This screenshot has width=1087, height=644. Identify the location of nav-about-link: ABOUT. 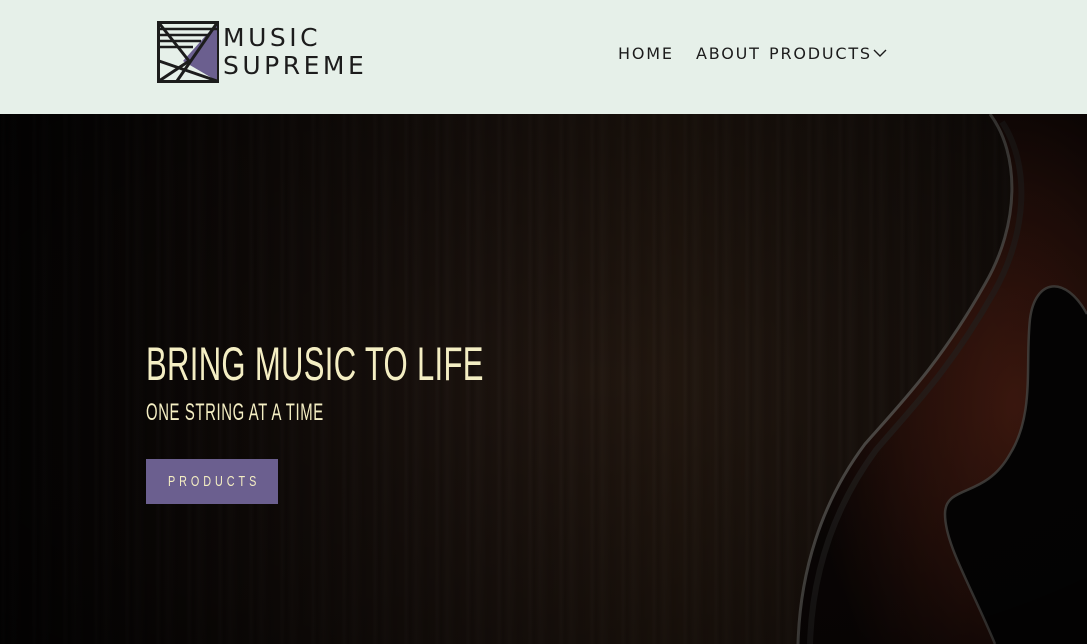
(728, 54).